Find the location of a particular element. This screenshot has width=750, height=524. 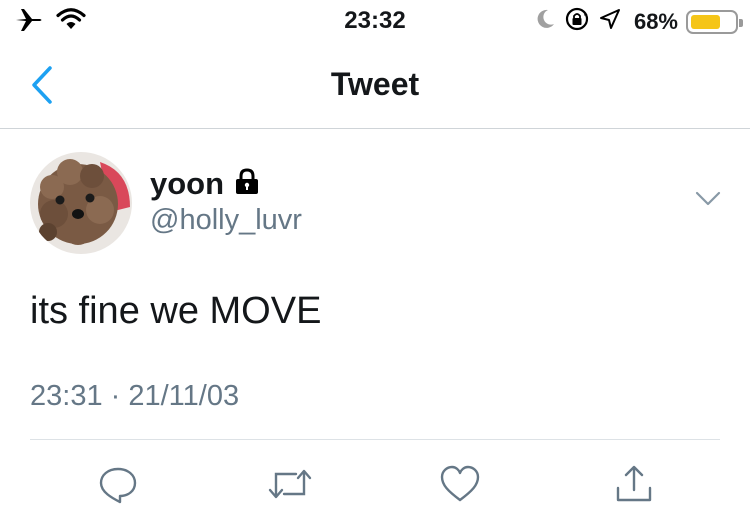

share-button is located at coordinates (634, 484).